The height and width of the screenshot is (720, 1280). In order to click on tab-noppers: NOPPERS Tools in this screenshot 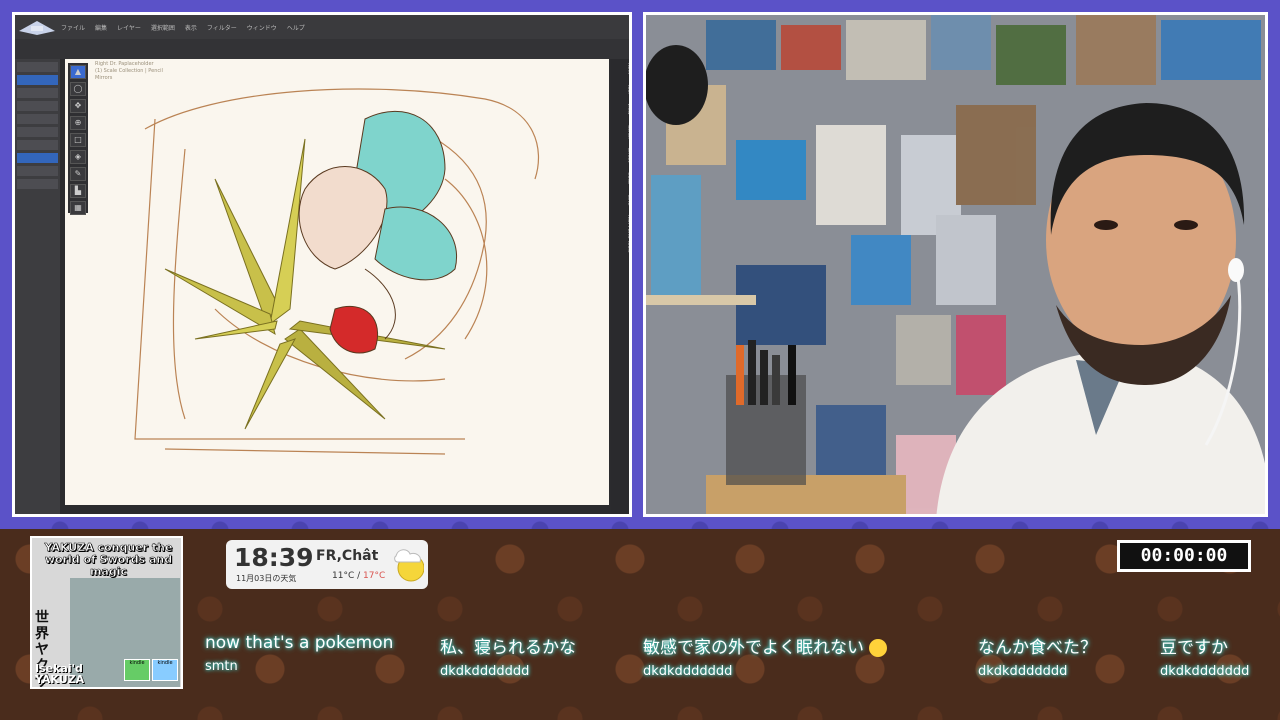, I will do `click(627, 233)`.